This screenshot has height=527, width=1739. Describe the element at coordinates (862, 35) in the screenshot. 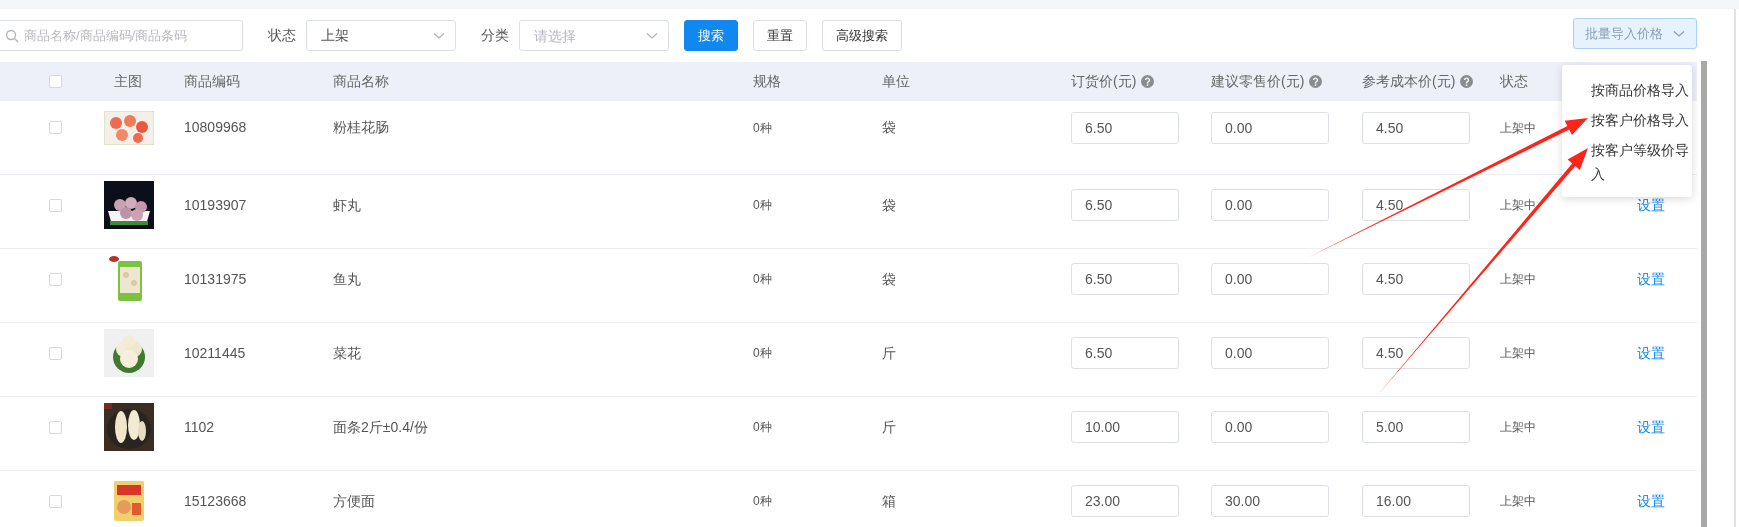

I see `toolbar-button: 高级搜索` at that location.